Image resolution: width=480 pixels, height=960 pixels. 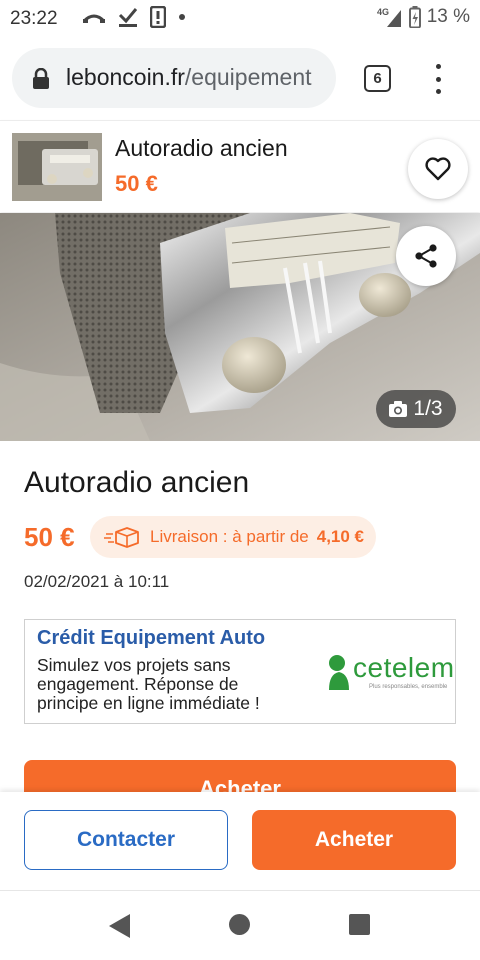 What do you see at coordinates (414, 17) in the screenshot?
I see `battery-icon` at bounding box center [414, 17].